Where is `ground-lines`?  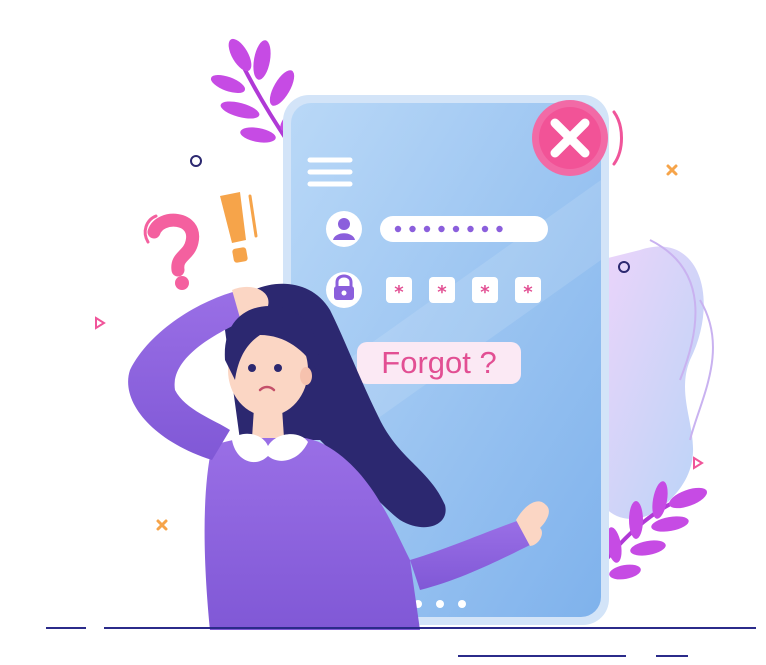 ground-lines is located at coordinates (401, 642).